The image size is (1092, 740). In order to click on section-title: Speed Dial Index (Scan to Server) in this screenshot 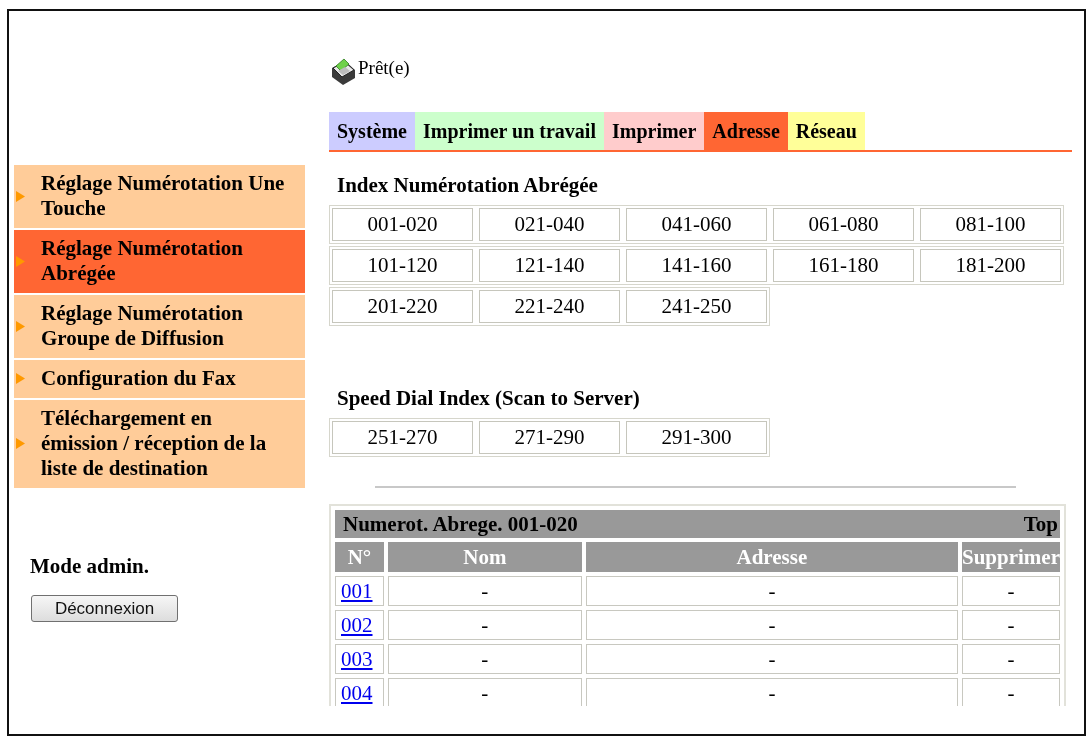, I will do `click(488, 398)`.